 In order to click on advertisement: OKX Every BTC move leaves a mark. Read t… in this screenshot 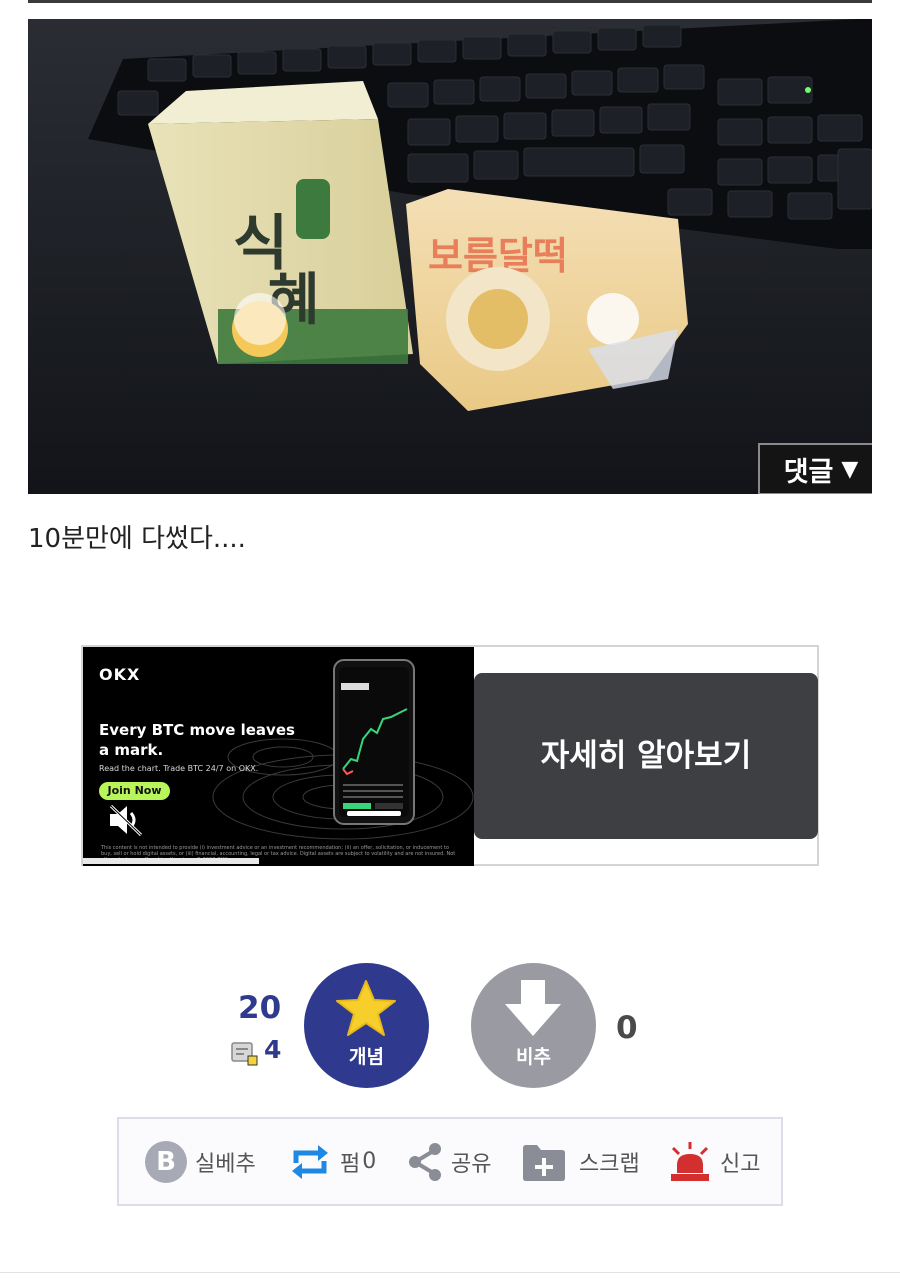, I will do `click(450, 755)`.